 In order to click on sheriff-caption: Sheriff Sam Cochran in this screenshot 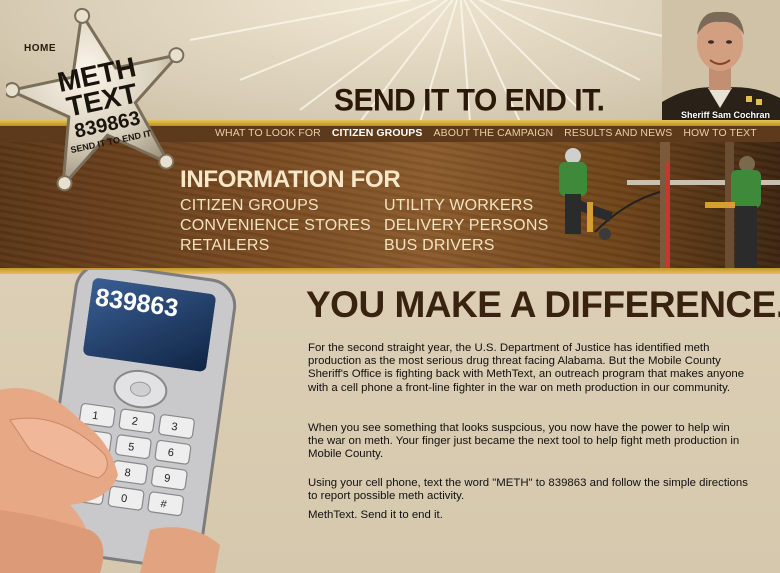, I will do `click(726, 115)`.